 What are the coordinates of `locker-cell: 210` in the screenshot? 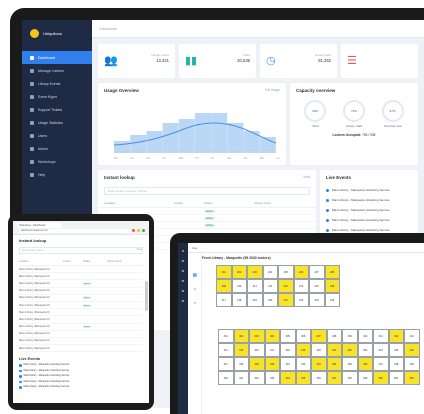 It's located at (239, 286).